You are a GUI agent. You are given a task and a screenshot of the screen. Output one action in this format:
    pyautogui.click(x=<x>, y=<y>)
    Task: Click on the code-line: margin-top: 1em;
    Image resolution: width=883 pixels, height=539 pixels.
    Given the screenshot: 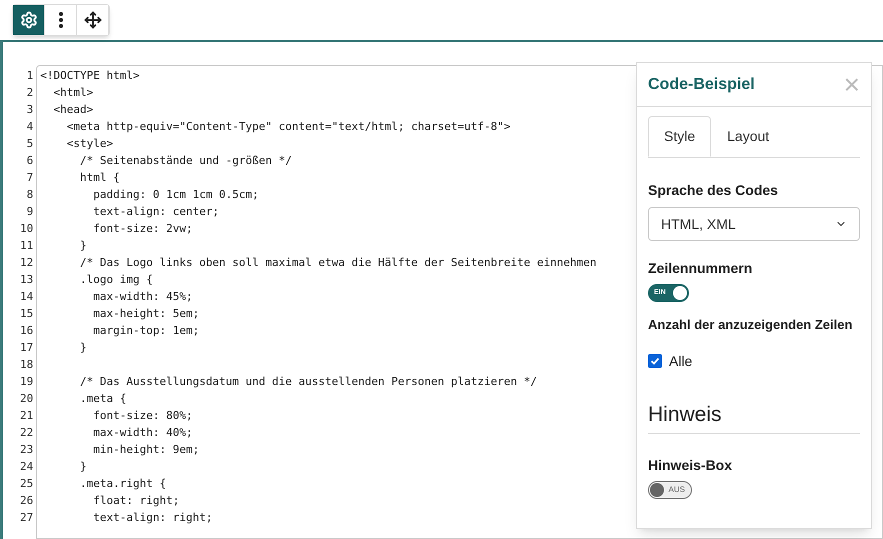 What is the action you would take?
    pyautogui.click(x=146, y=330)
    